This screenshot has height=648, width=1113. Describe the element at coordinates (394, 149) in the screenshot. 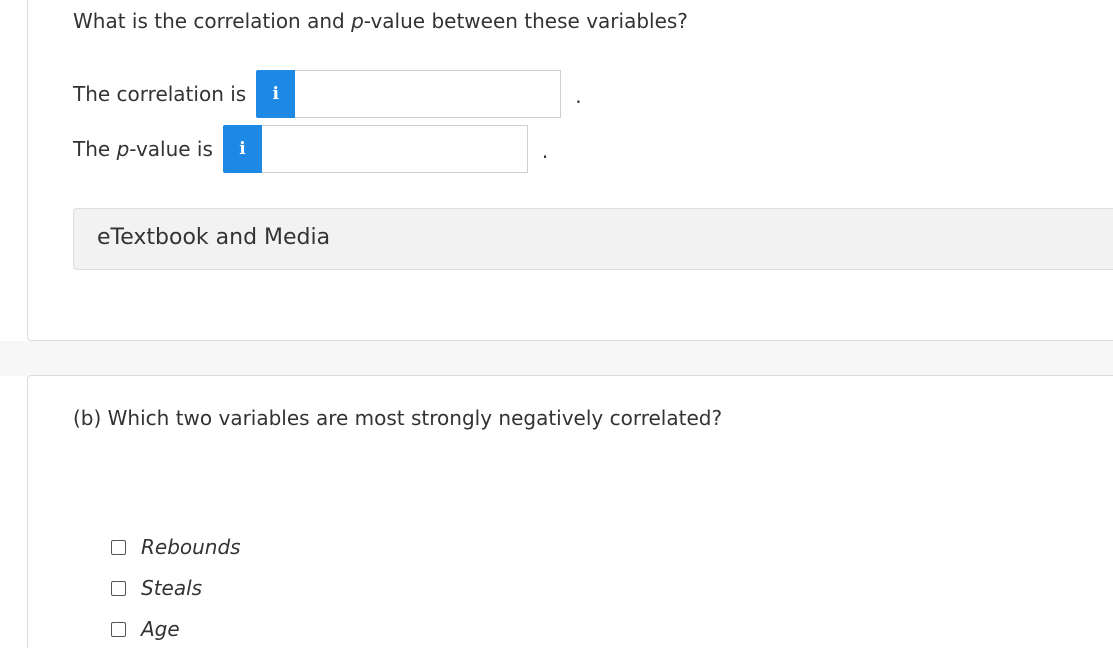

I see `pvalue-input` at that location.